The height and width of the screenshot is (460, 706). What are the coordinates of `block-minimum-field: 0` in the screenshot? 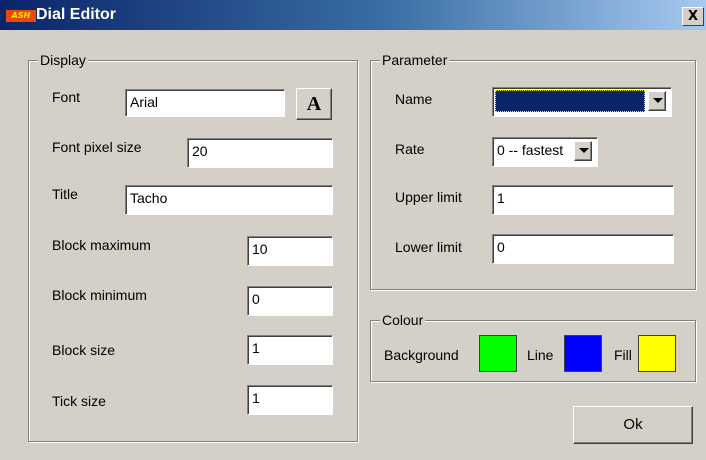 It's located at (290, 301).